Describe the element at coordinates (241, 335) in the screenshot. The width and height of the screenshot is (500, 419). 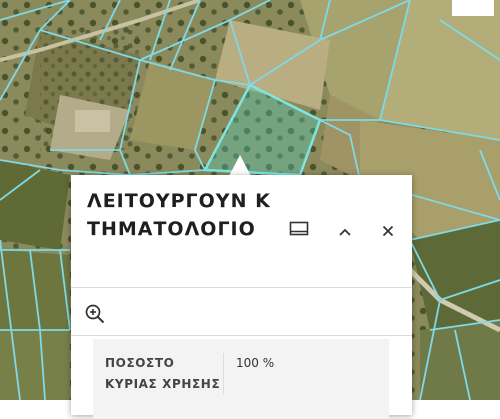
I see `toolbar-divider` at that location.